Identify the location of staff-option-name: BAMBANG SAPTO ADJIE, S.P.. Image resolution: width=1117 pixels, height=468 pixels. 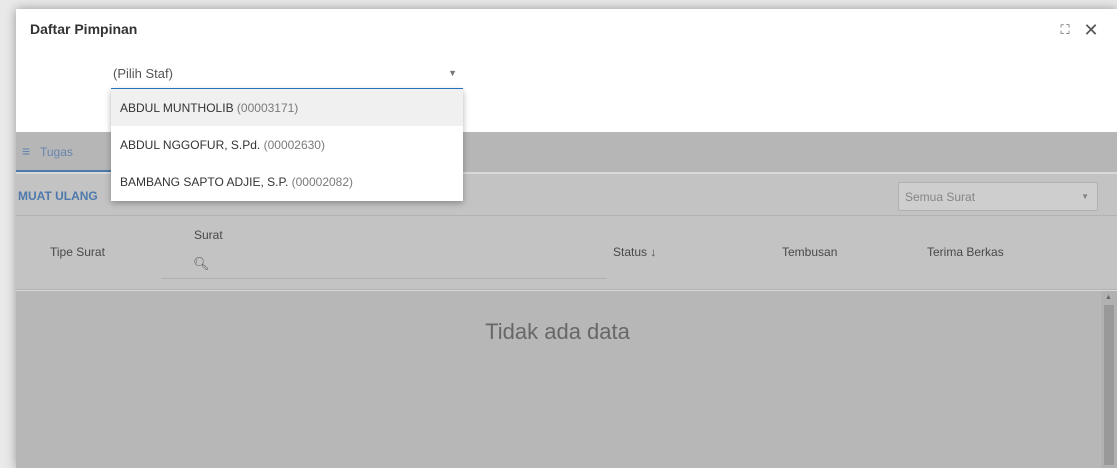
(204, 182).